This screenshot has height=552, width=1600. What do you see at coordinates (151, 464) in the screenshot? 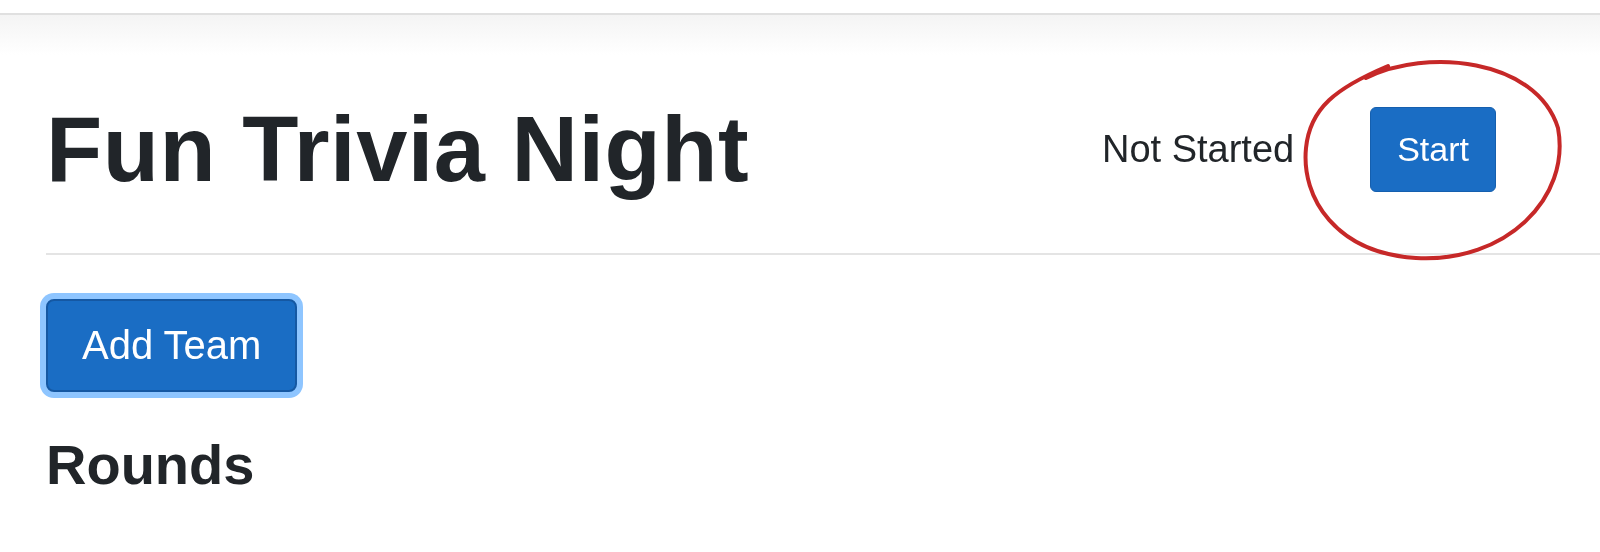
I see `section-heading: Rounds` at bounding box center [151, 464].